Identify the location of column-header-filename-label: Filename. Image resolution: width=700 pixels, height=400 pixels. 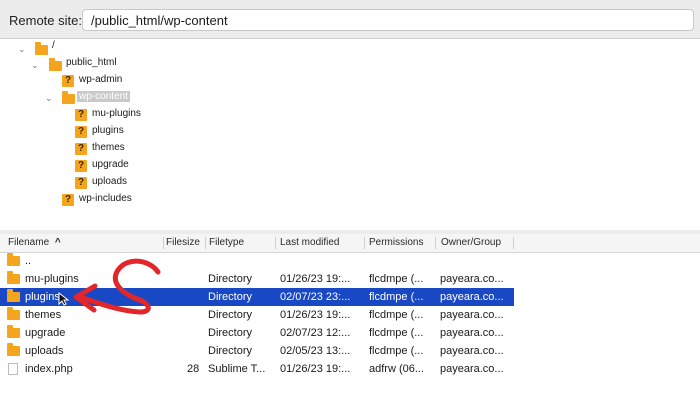
(29, 242).